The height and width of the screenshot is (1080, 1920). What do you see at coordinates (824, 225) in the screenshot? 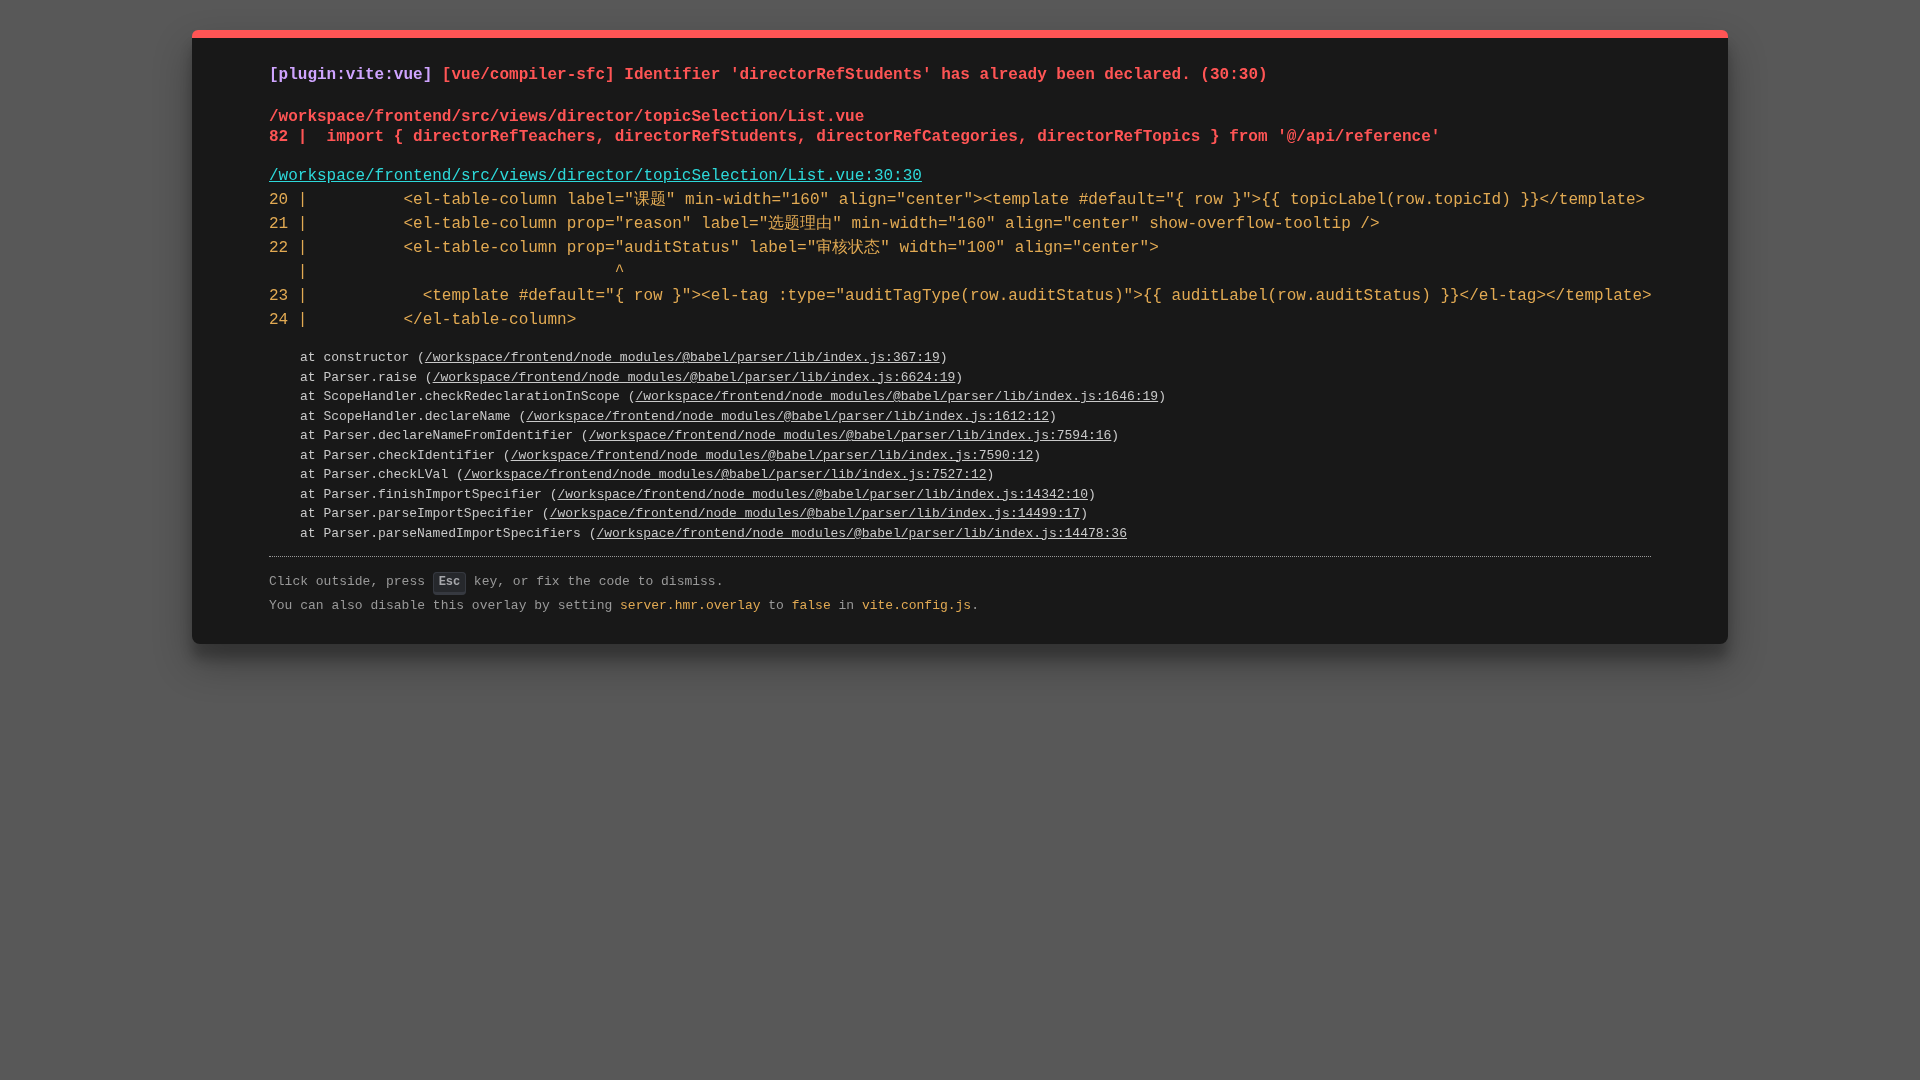
I see `code-line: 21 | <el-table-column prop="reason" label="选题理由" min-width="160" align="center" show-overflow-tooltip />` at bounding box center [824, 225].